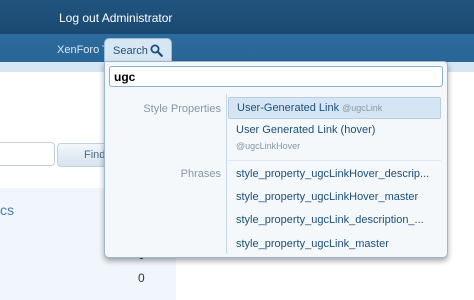  Describe the element at coordinates (362, 108) in the screenshot. I see `result-hint: @ugcLink` at that location.